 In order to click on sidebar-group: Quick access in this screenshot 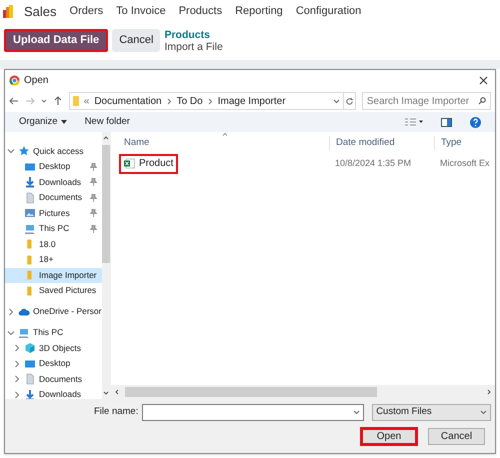, I will do `click(53, 151)`.